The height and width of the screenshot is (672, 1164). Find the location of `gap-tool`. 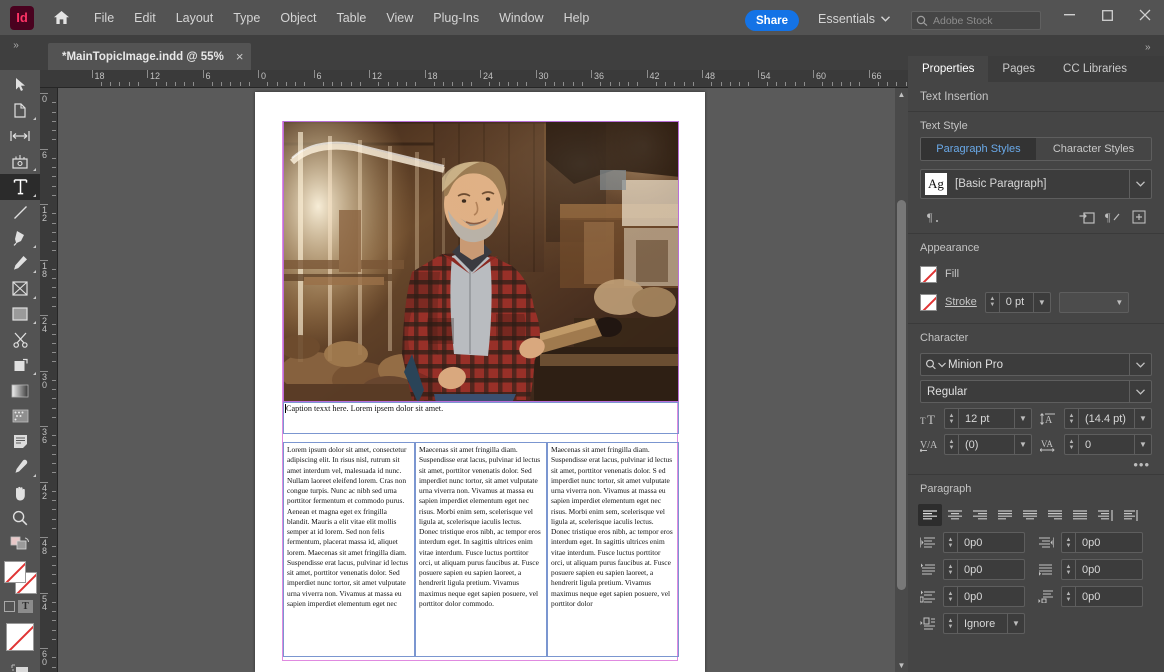

gap-tool is located at coordinates (20, 136).